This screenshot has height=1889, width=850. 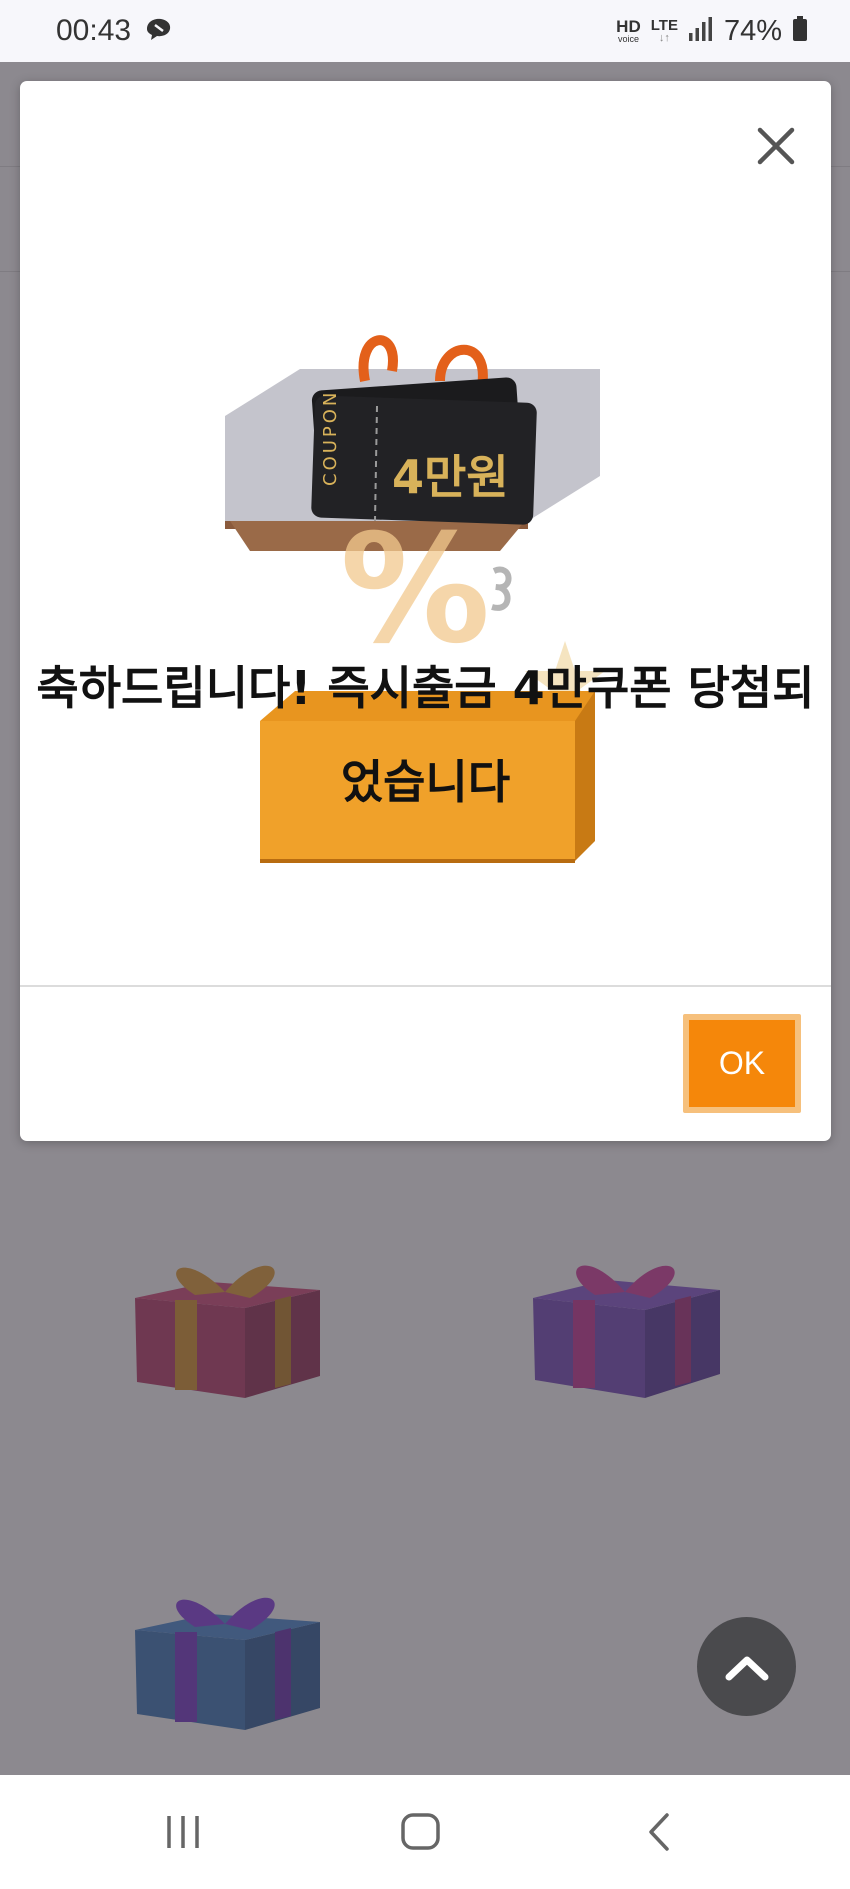 I want to click on lte-arrows: ↓↑, so click(x=664, y=38).